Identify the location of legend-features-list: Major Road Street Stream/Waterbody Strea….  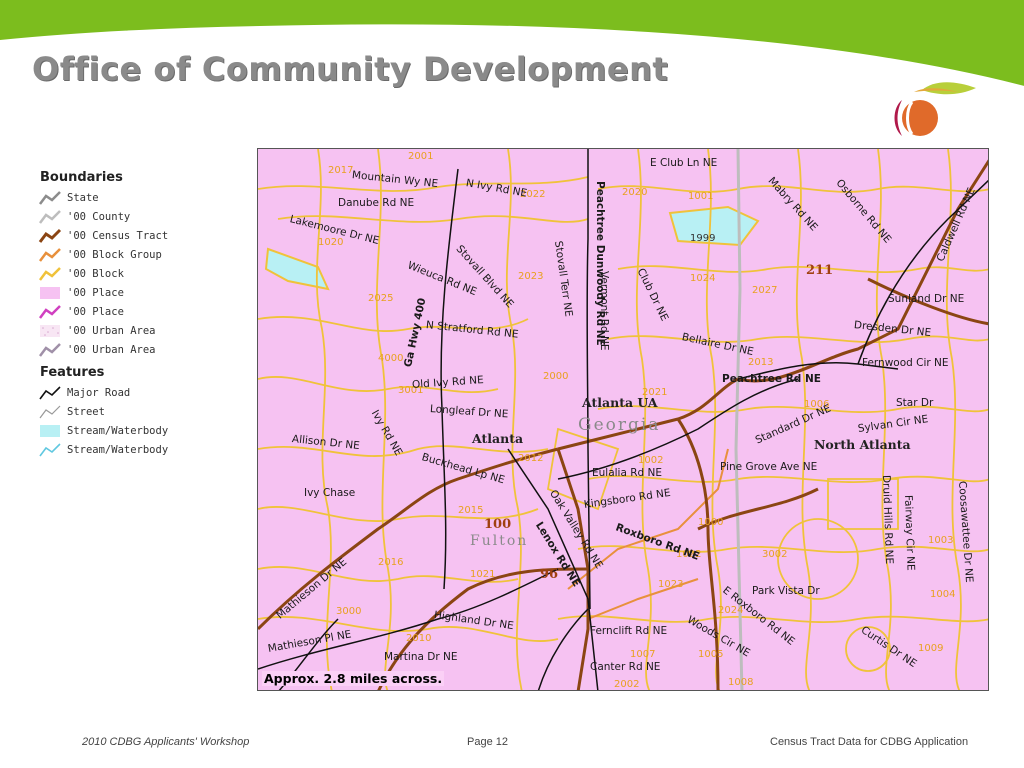
(108, 421).